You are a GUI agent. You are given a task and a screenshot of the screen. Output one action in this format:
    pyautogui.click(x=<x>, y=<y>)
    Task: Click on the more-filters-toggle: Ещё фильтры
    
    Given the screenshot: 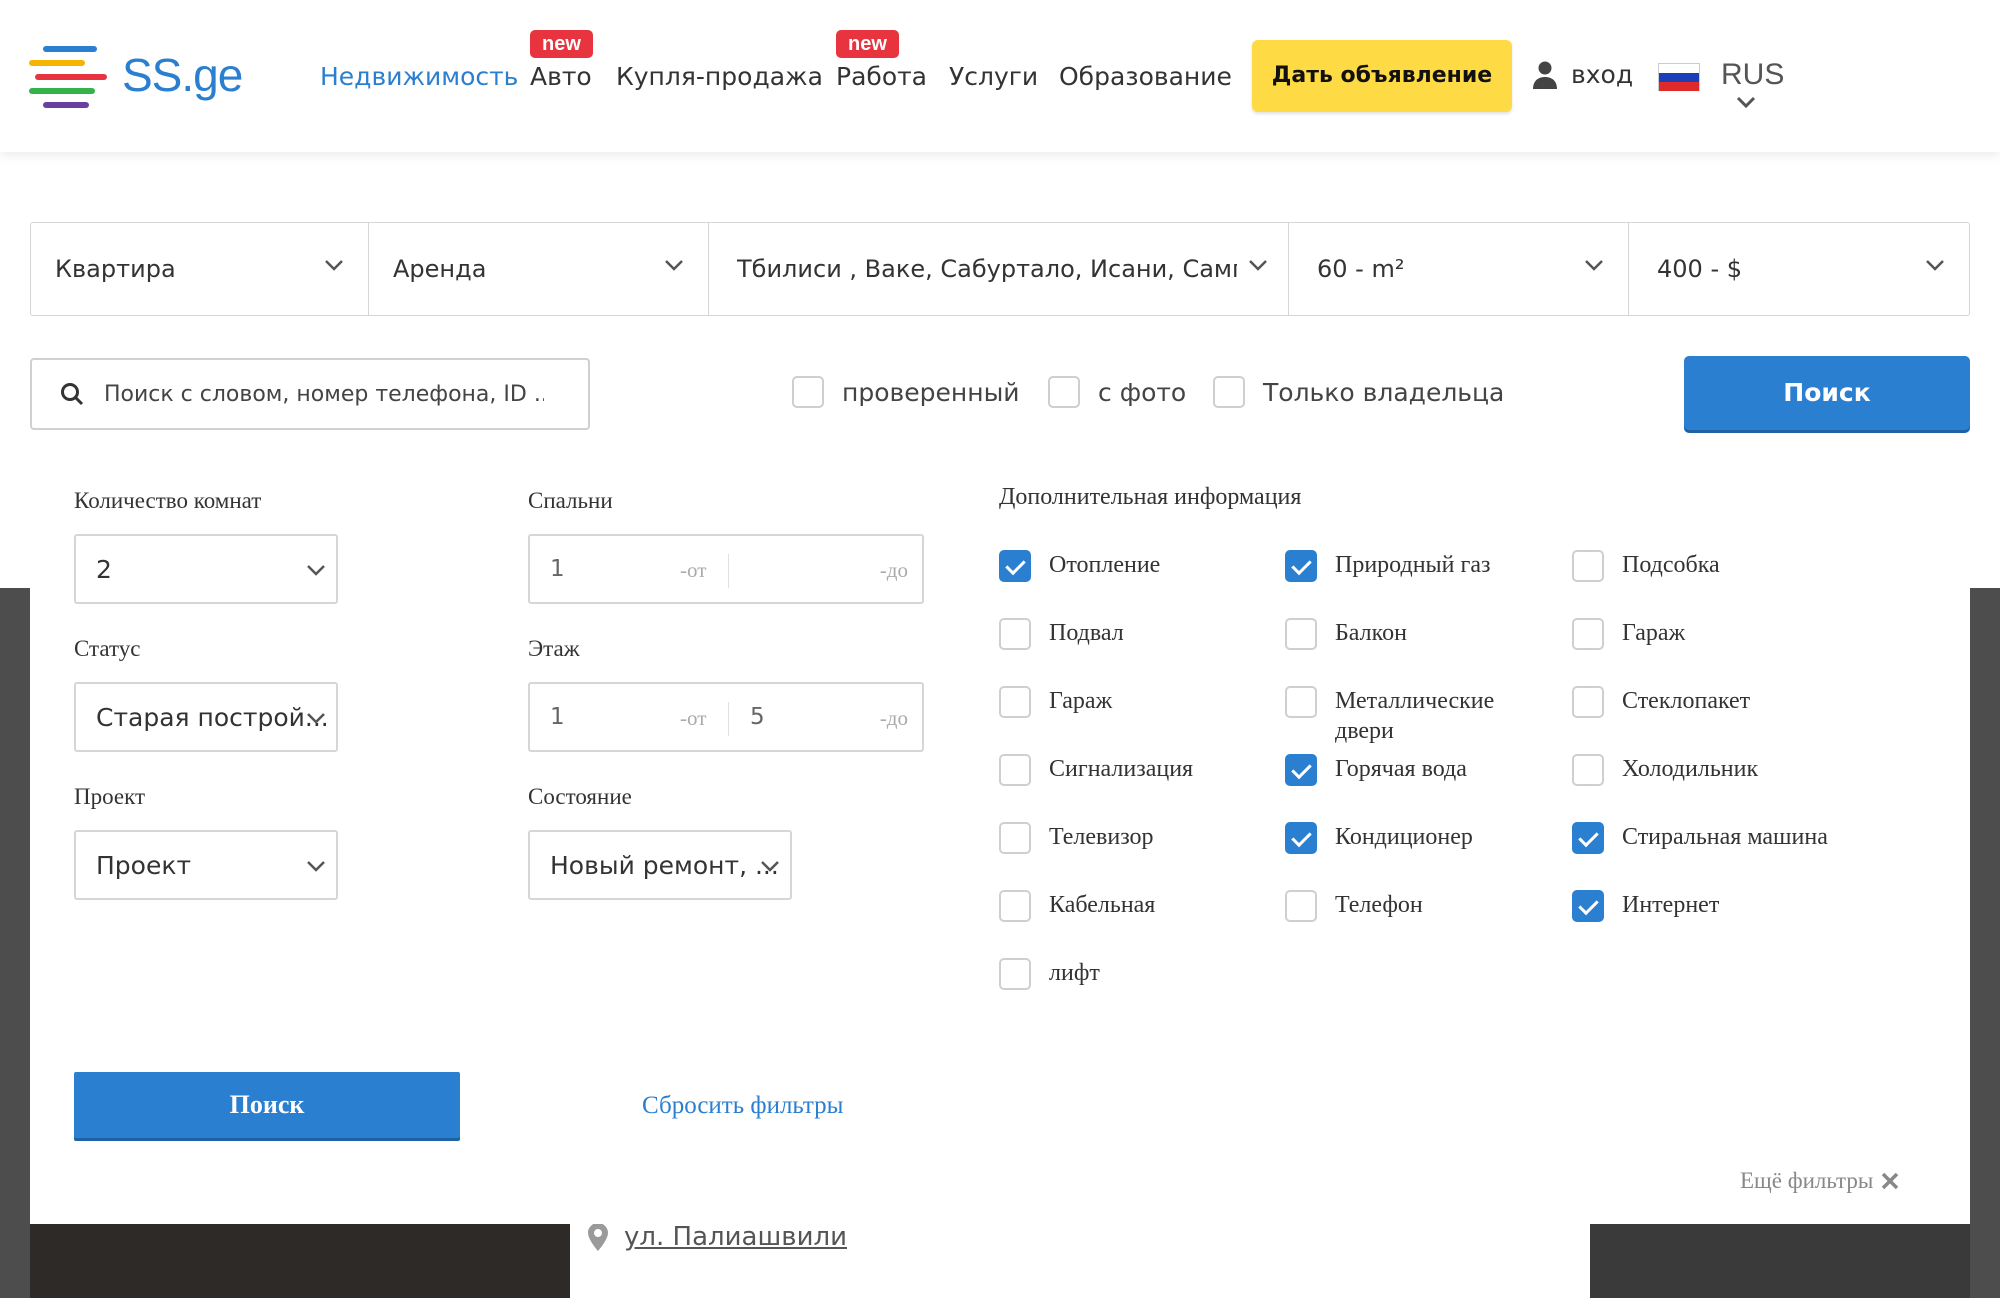 What is the action you would take?
    pyautogui.click(x=1819, y=1181)
    